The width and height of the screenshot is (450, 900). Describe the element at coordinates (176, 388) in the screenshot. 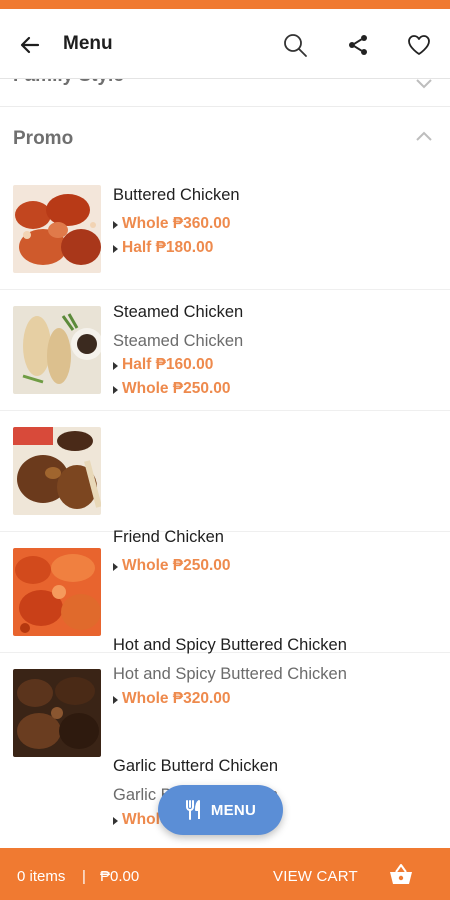

I see `price-text: Whole ₱250.00` at that location.